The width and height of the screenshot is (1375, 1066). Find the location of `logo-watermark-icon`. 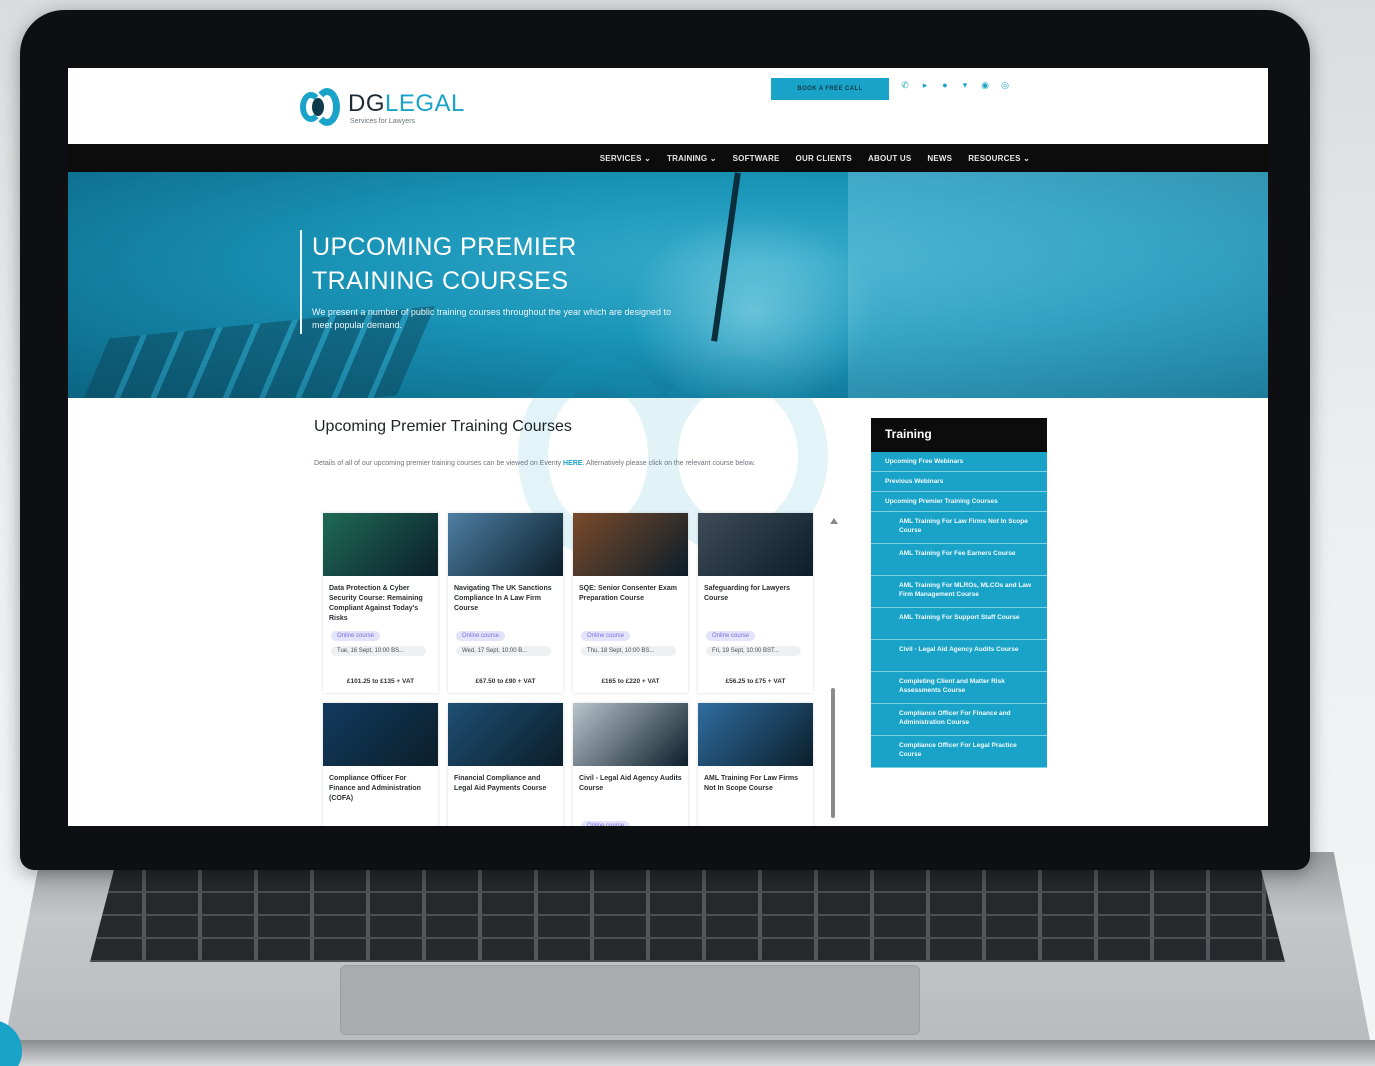

logo-watermark-icon is located at coordinates (678, 456).